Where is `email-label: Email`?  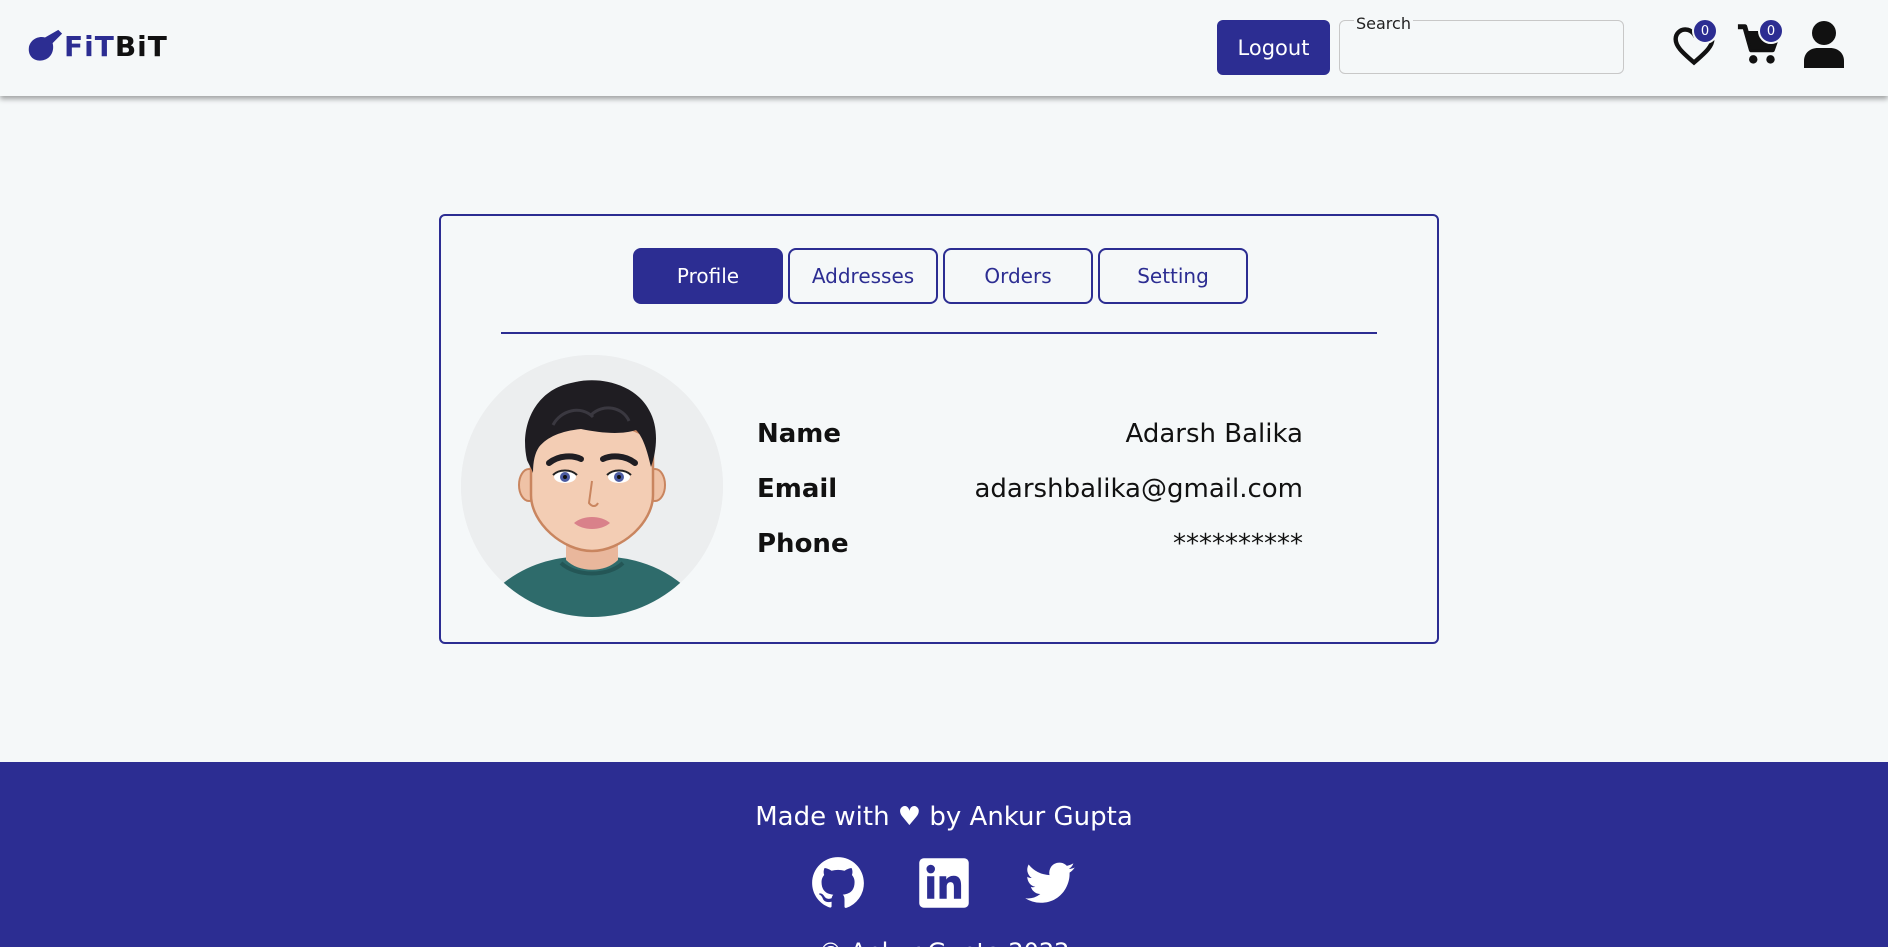
email-label: Email is located at coordinates (797, 489).